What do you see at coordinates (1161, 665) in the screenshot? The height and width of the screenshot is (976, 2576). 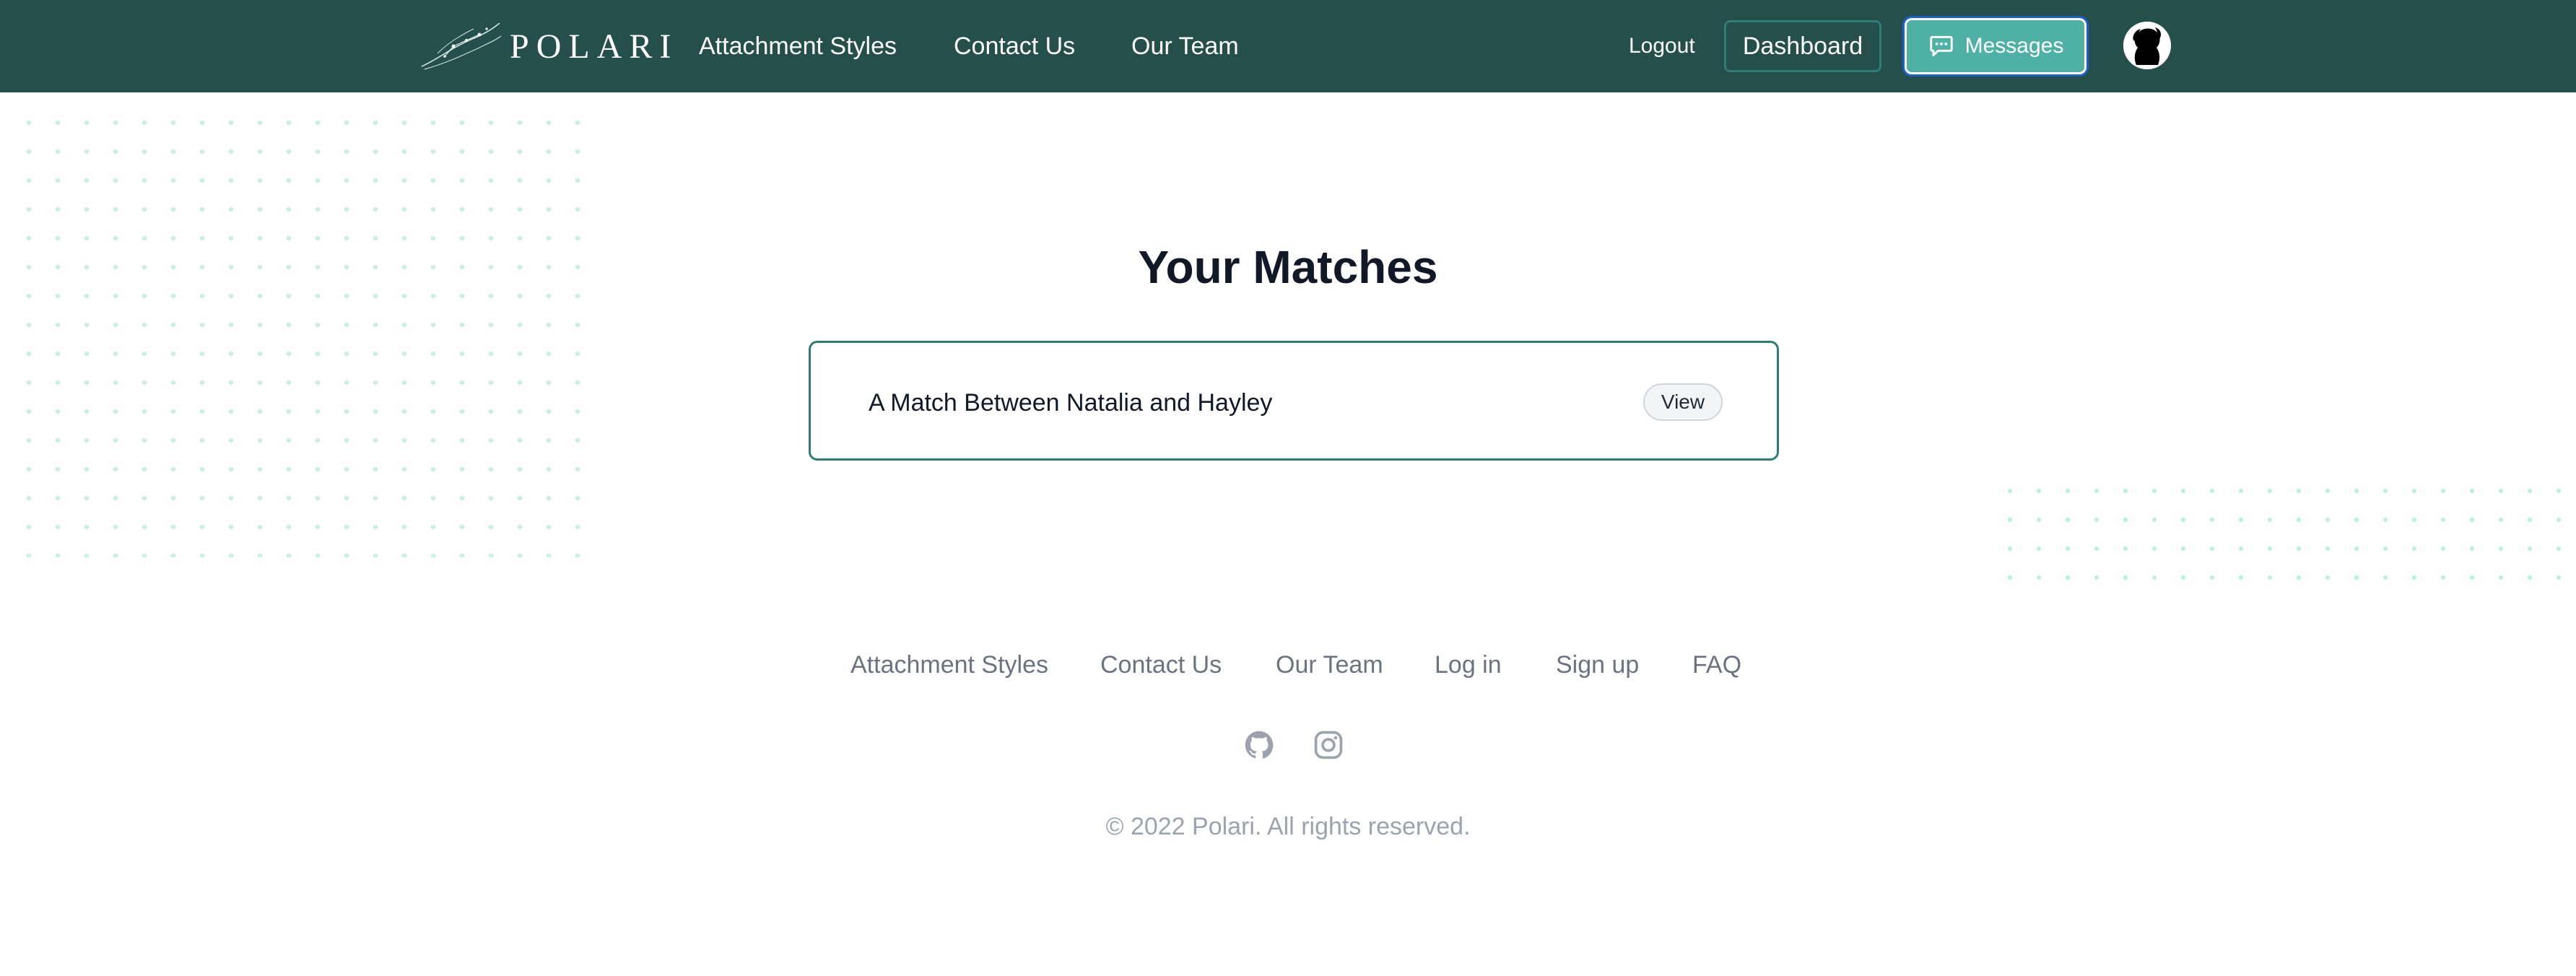 I see `footer-link-contact-us: Contact Us` at bounding box center [1161, 665].